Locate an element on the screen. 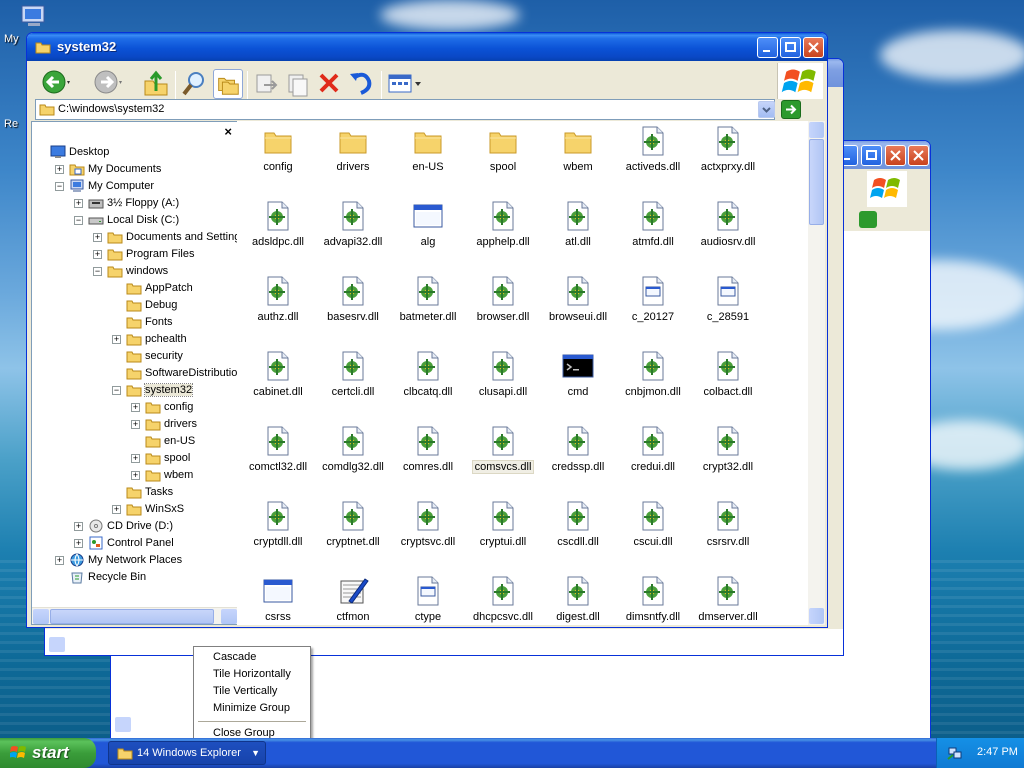 Image resolution: width=1024 pixels, height=768 pixels. file-item: ctype is located at coordinates (428, 599).